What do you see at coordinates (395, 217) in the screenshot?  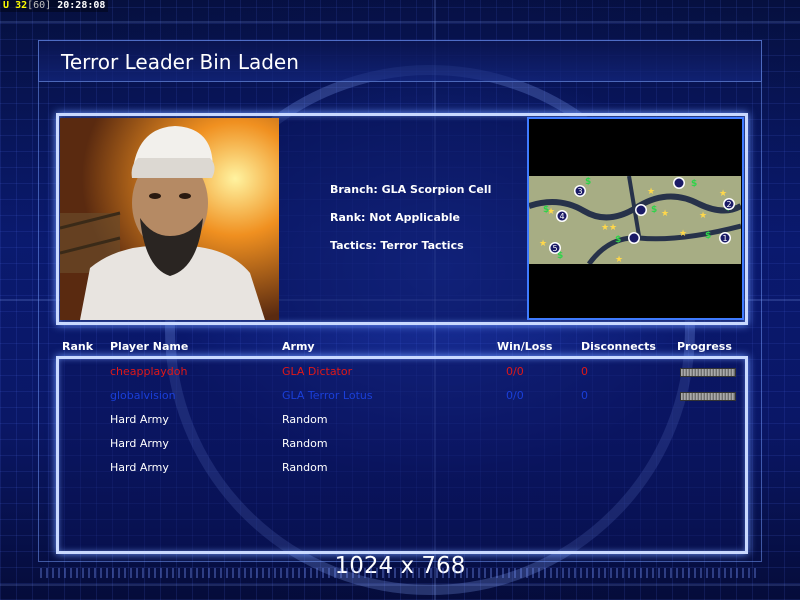 I see `rank-text: Rank: Not Applicable` at bounding box center [395, 217].